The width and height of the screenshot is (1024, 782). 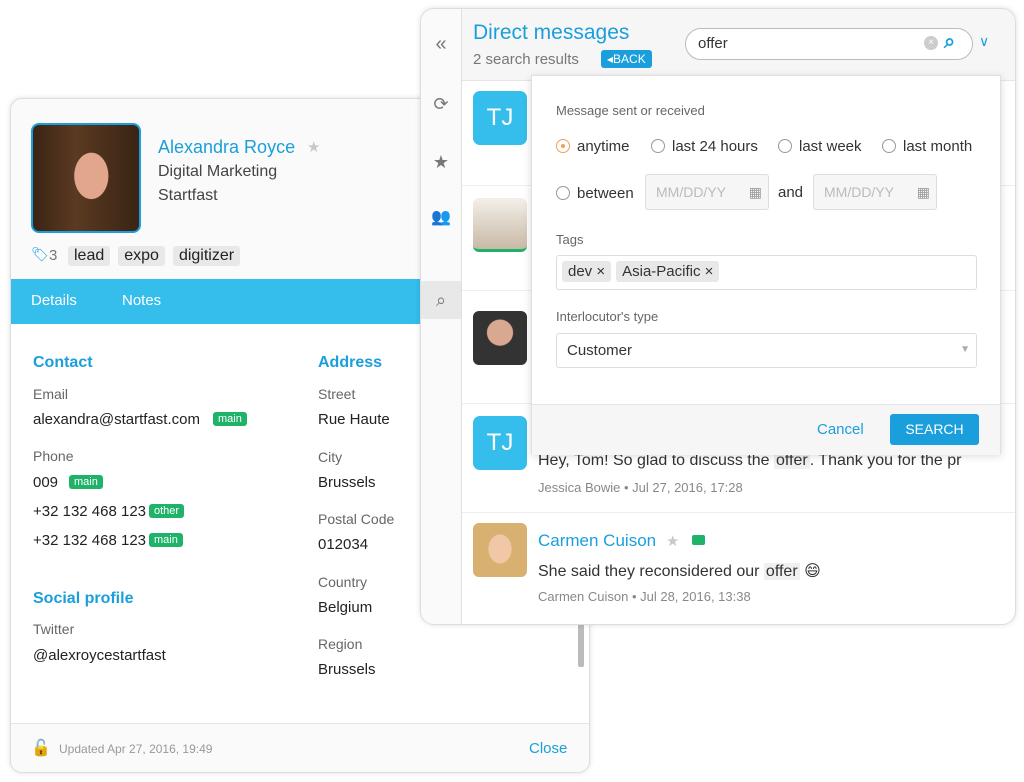 I want to click on chip-label: dev, so click(x=580, y=271).